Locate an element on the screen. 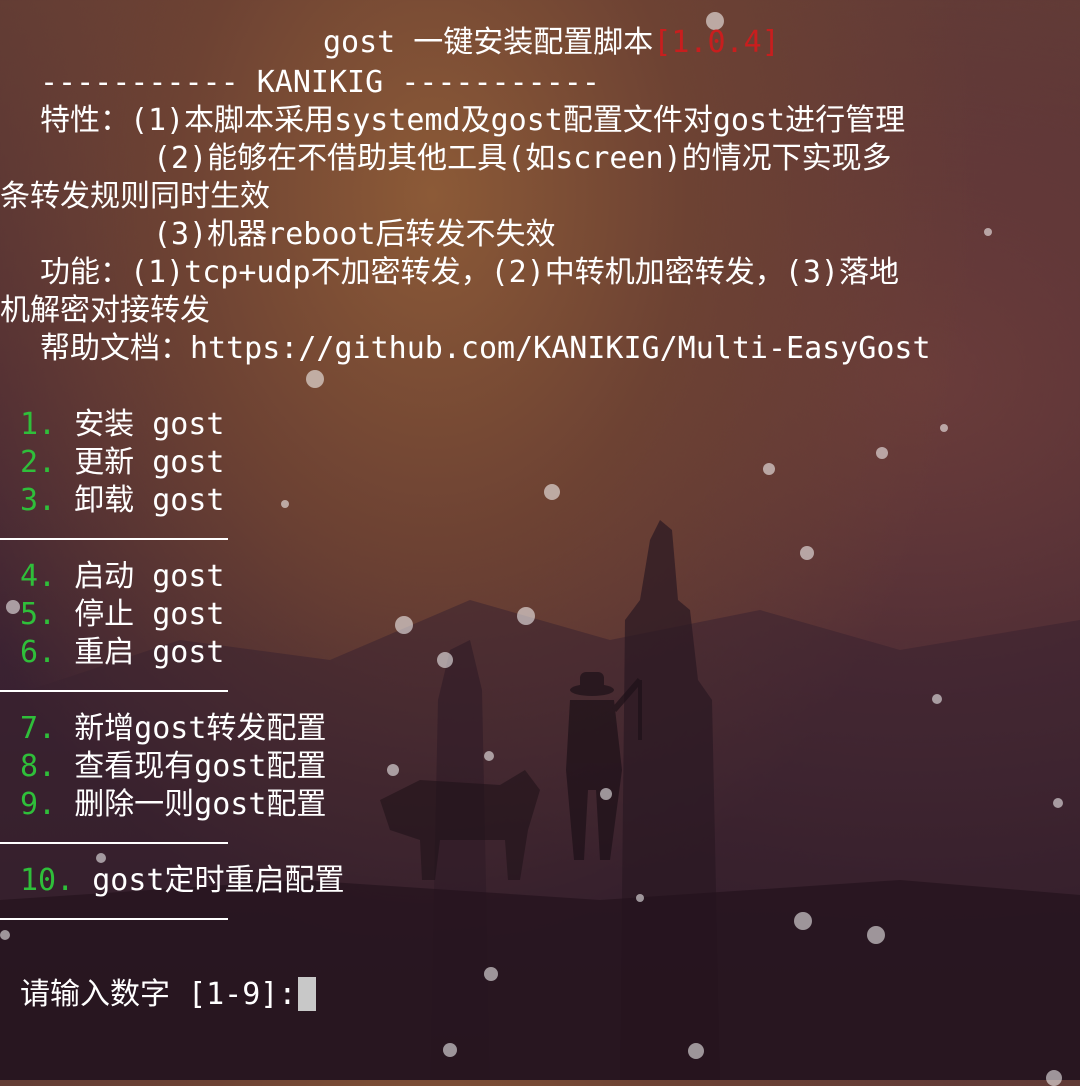 The height and width of the screenshot is (1086, 1080). features-label: 特性： is located at coordinates (85, 120).